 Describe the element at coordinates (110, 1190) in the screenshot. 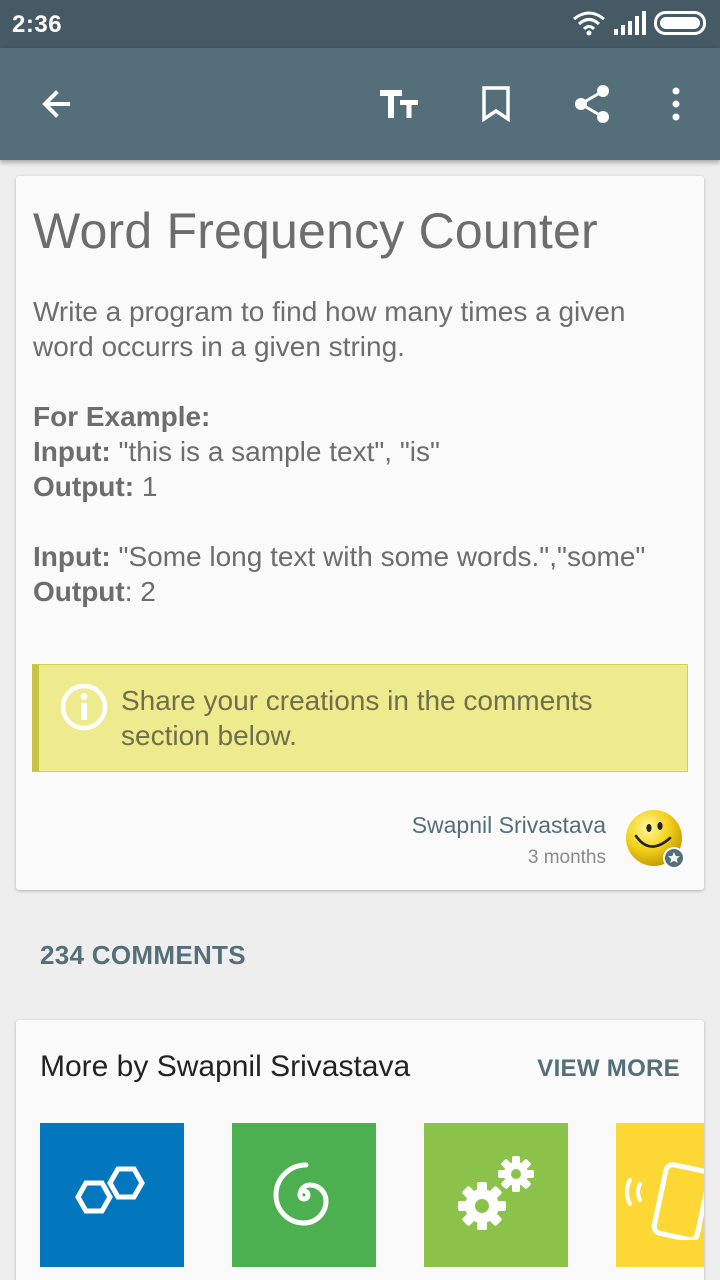

I see `hexagons-icon` at that location.